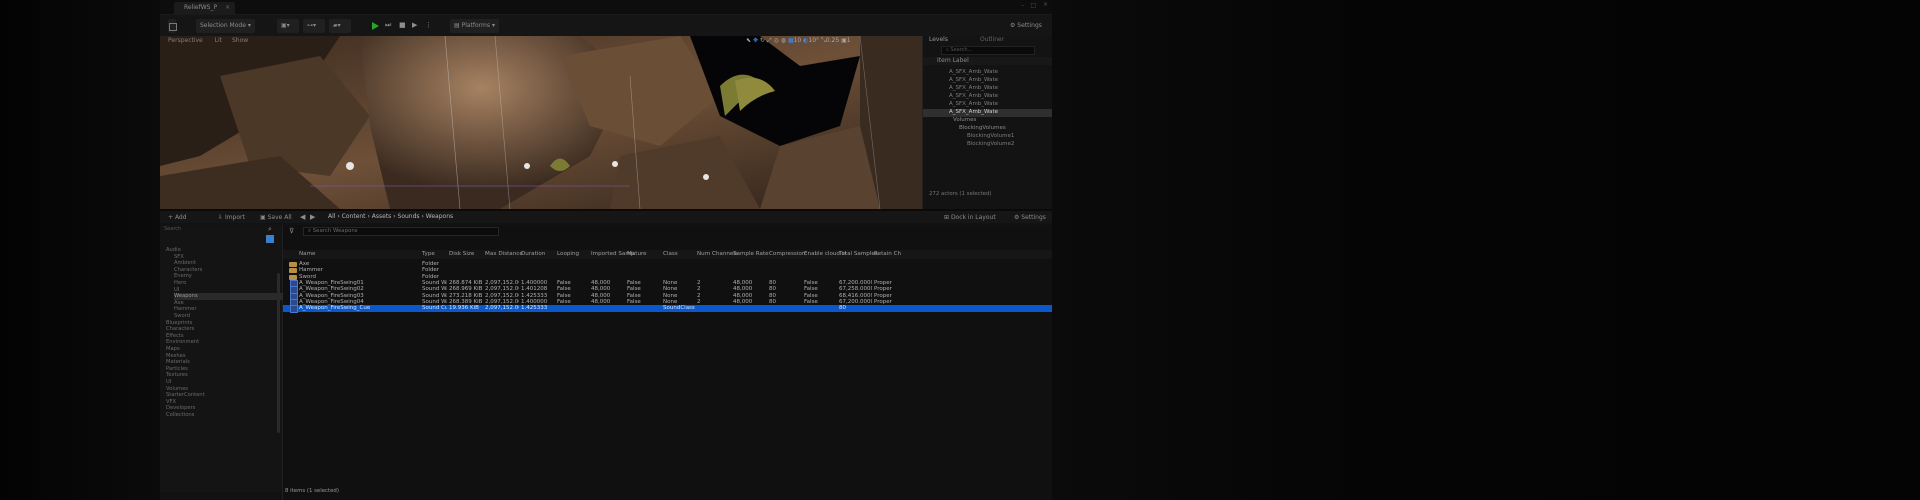 The height and width of the screenshot is (500, 1920). Describe the element at coordinates (960, 194) in the screenshot. I see `outliner-status: 272 actors (1 selected)` at that location.